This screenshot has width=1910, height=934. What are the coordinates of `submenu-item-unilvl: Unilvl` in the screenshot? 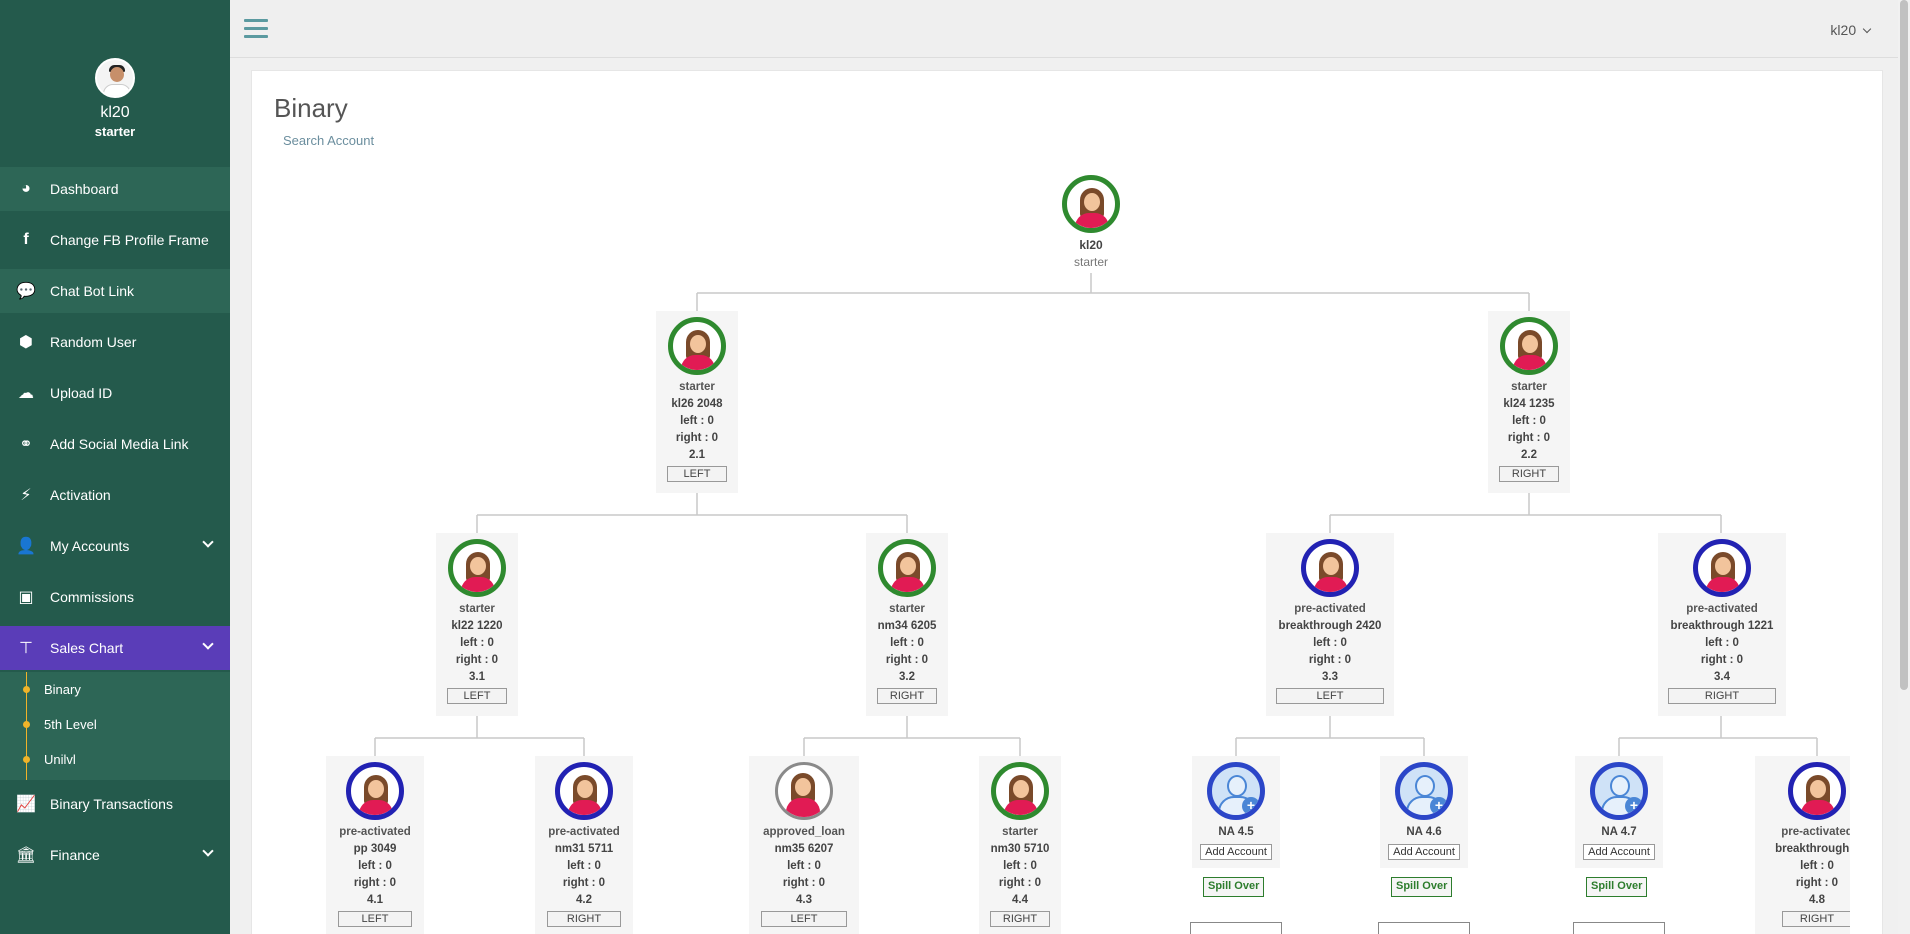 It's located at (115, 759).